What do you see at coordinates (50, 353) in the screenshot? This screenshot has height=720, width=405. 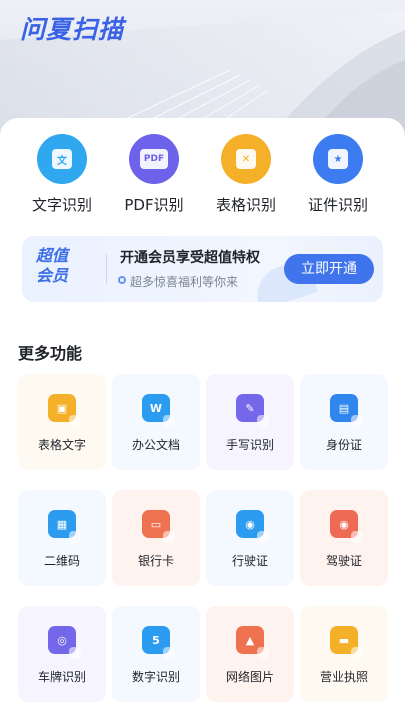 I see `more-functions-title: 更多功能` at bounding box center [50, 353].